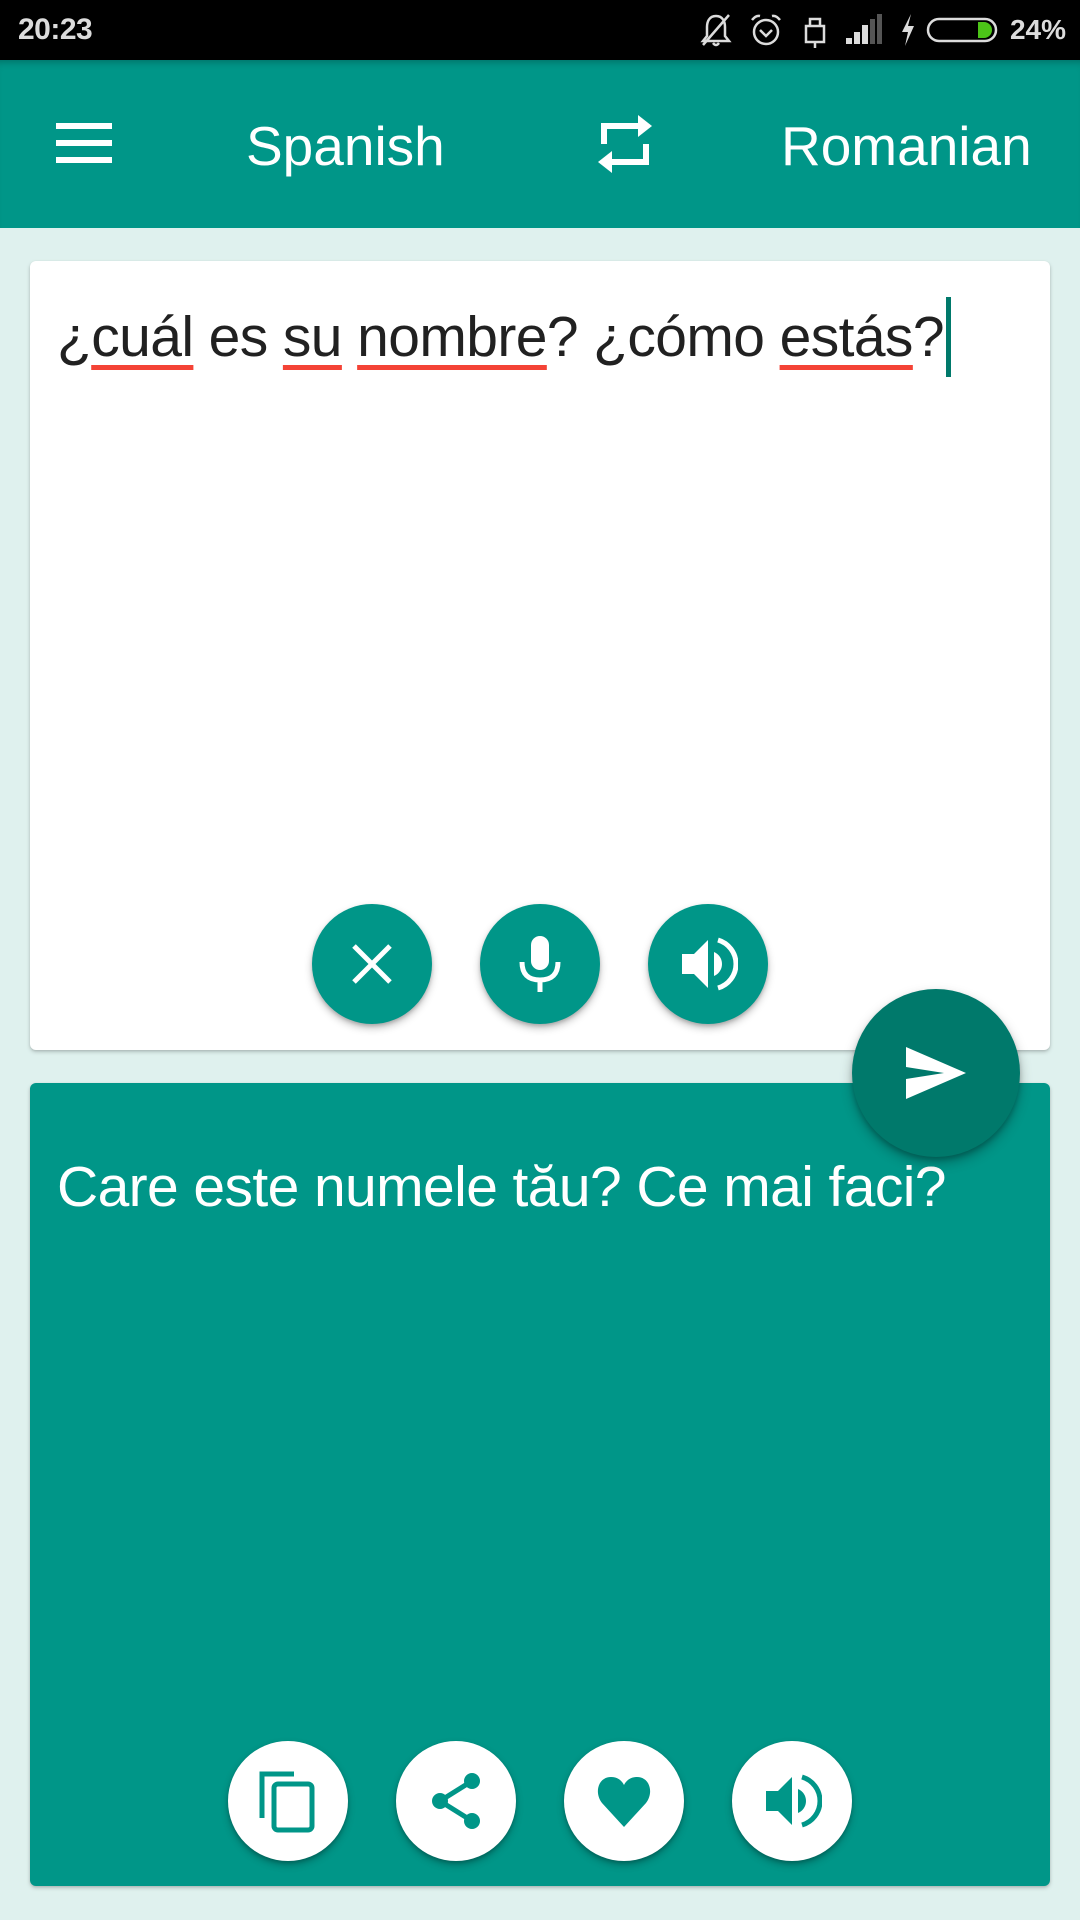  What do you see at coordinates (907, 30) in the screenshot?
I see `charging-bolt-icon` at bounding box center [907, 30].